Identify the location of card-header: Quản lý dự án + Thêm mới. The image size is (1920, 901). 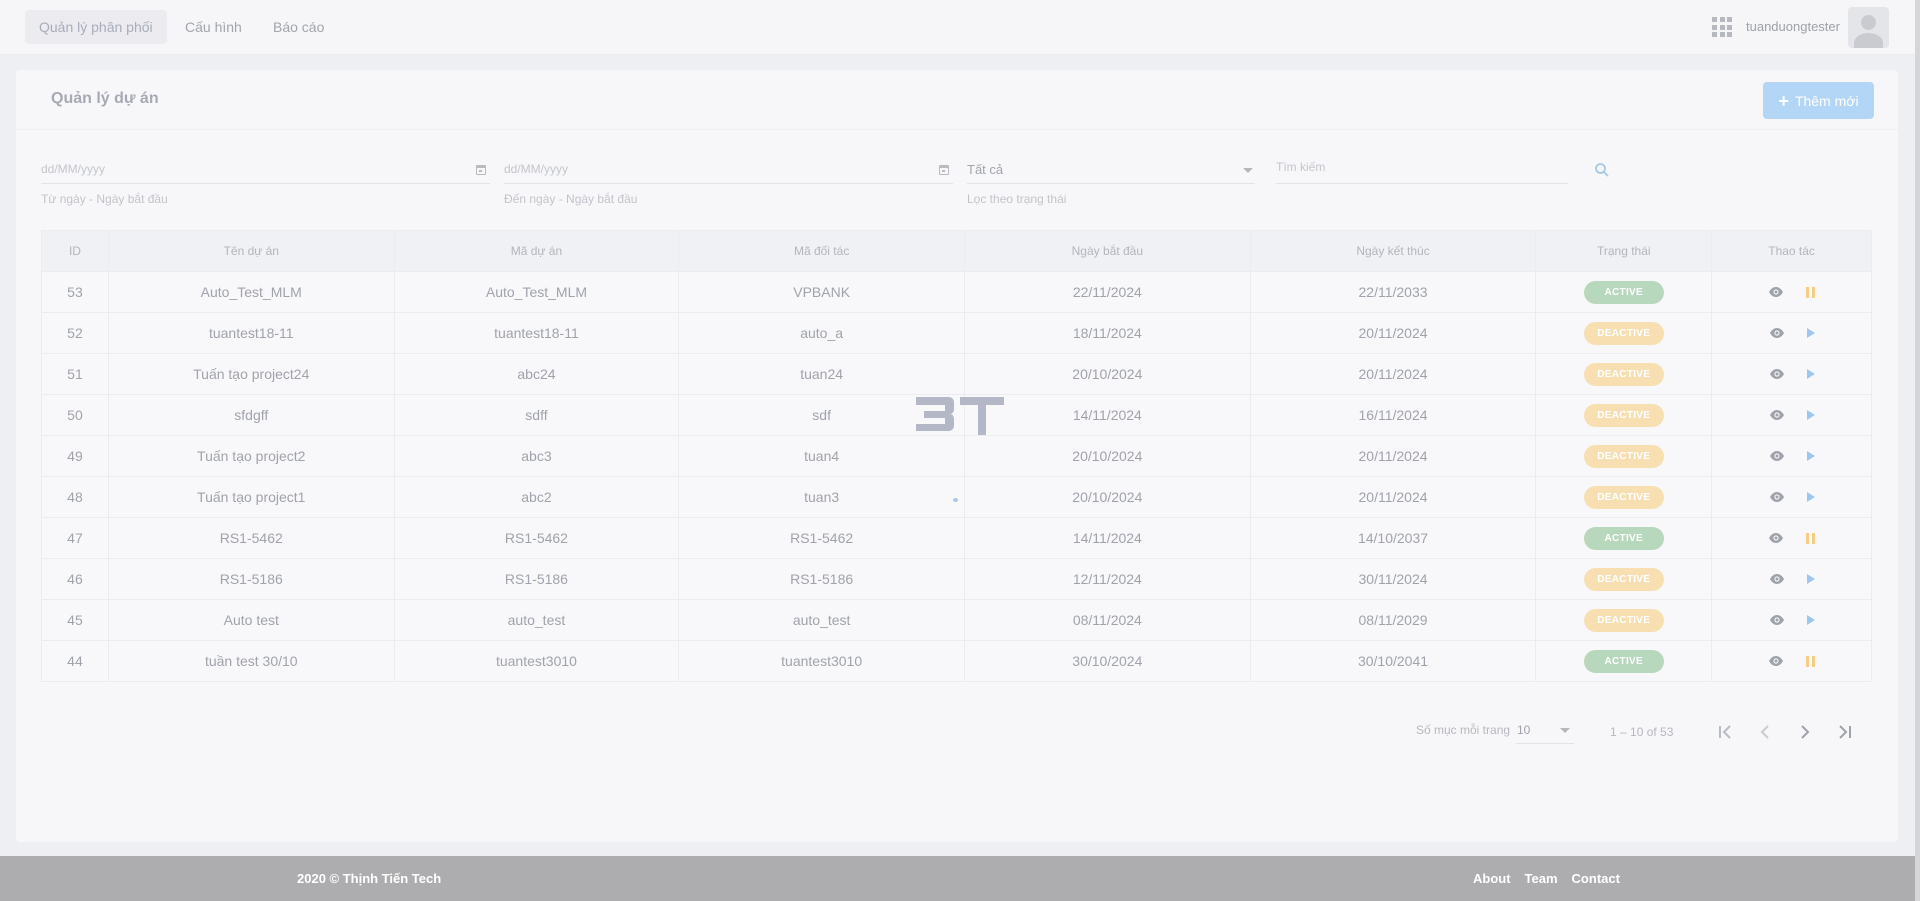
(957, 100).